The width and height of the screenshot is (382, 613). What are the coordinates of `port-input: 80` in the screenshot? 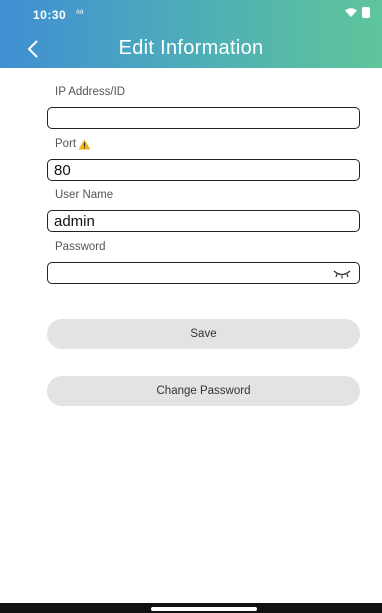 It's located at (203, 170).